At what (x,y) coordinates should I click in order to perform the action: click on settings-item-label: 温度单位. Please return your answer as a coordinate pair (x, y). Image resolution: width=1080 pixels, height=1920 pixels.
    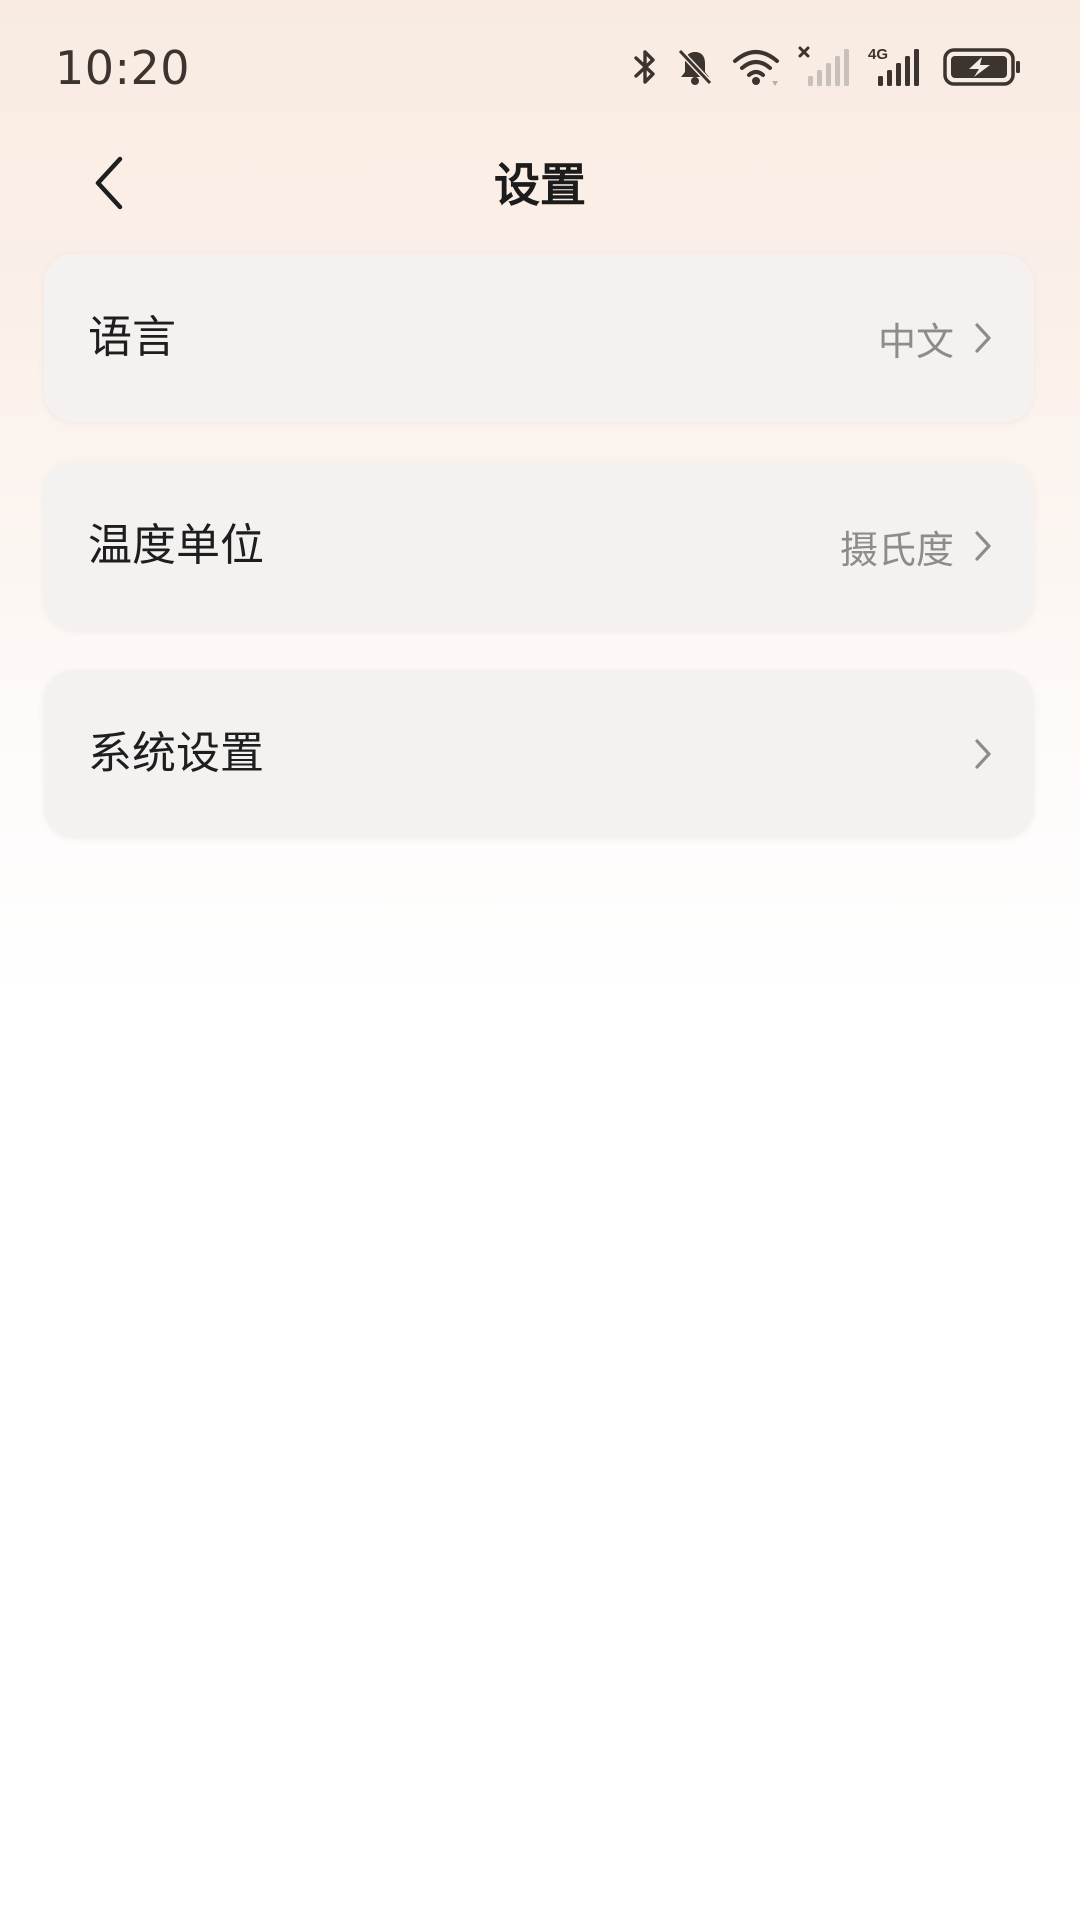
    Looking at the image, I should click on (176, 545).